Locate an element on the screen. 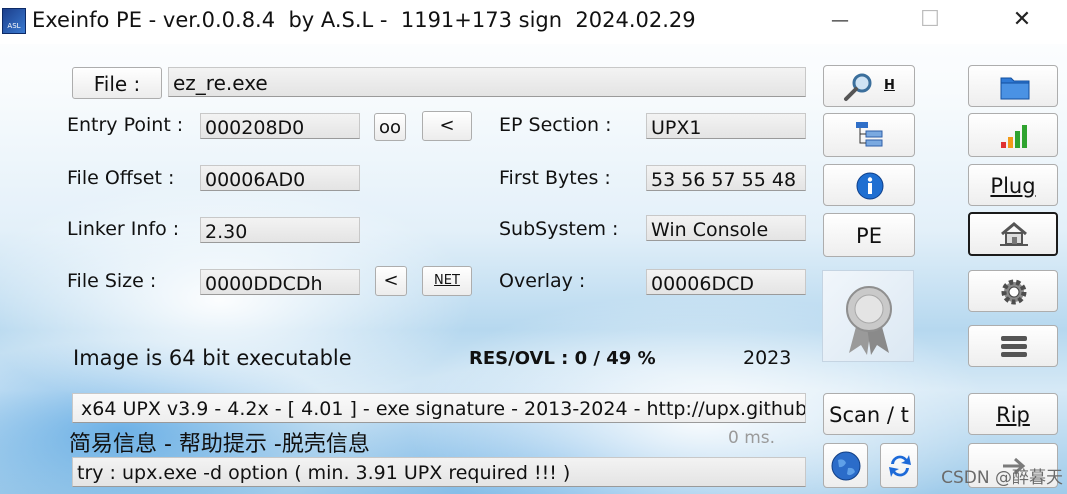  entry-point-back-button: < is located at coordinates (447, 126).